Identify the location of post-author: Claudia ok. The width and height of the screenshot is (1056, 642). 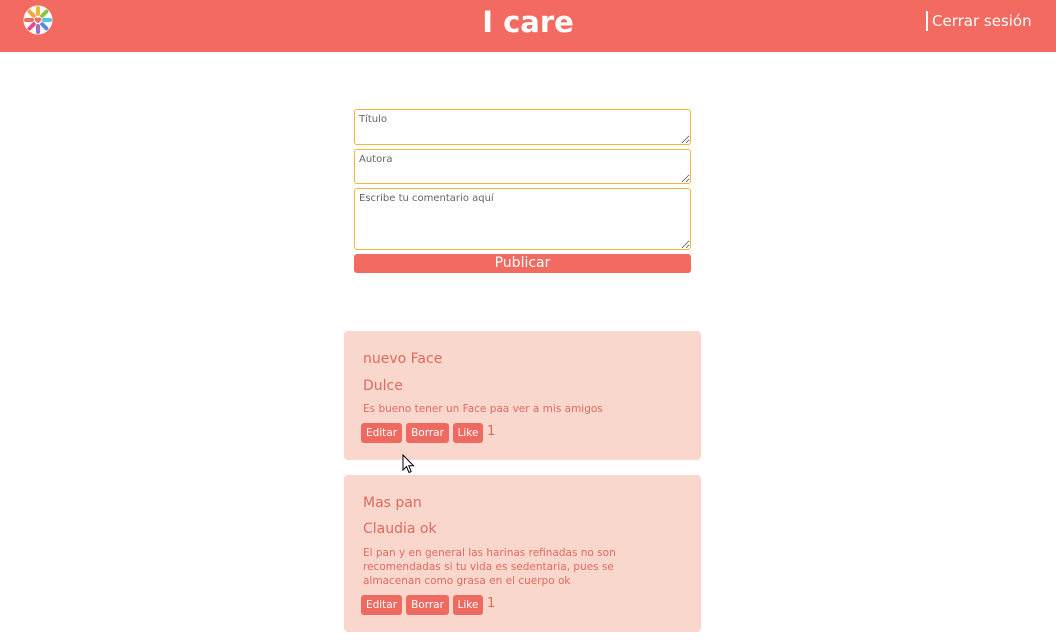
(400, 529).